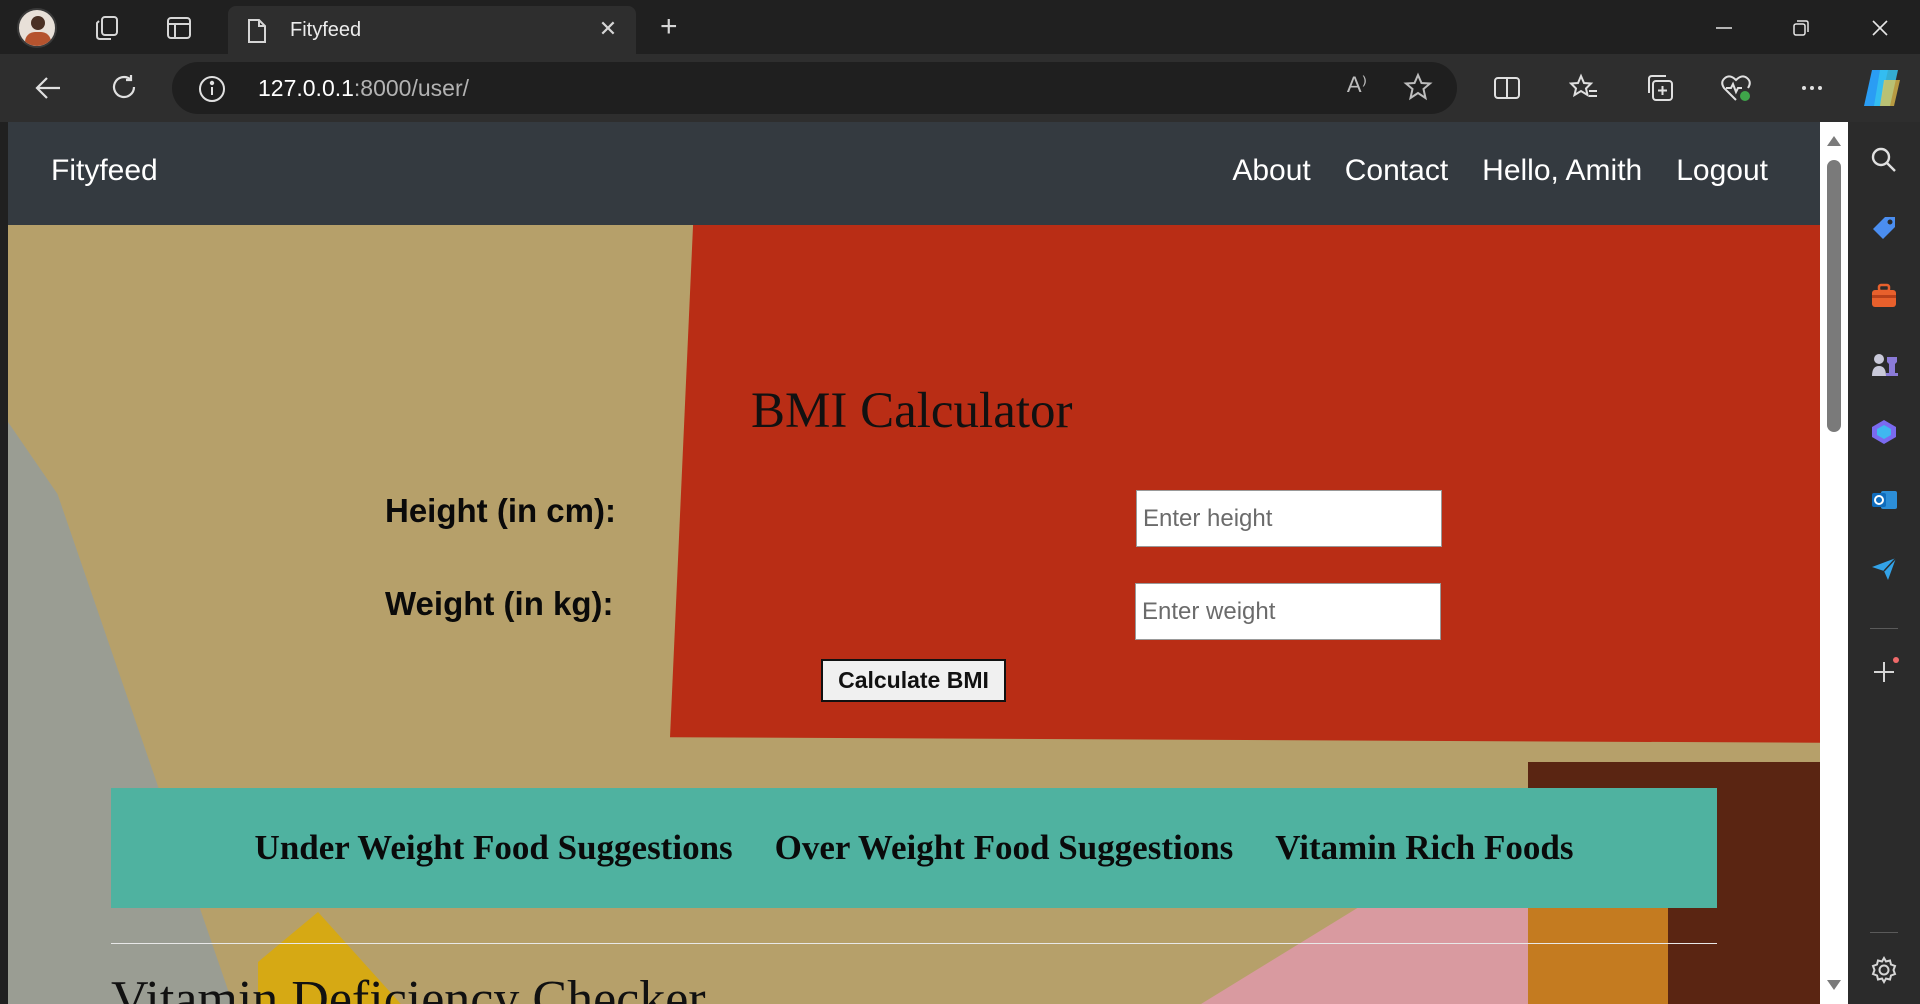 The width and height of the screenshot is (1920, 1004). What do you see at coordinates (1418, 89) in the screenshot?
I see `favorite-star-icon` at bounding box center [1418, 89].